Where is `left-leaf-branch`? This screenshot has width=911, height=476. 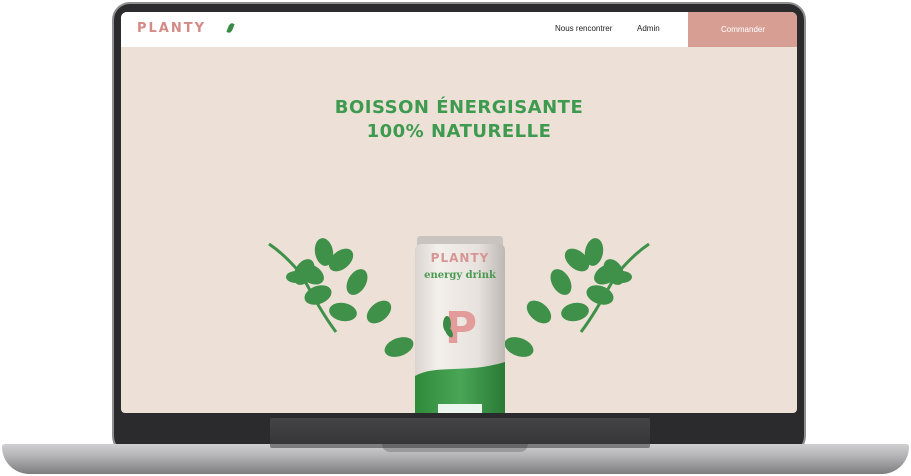
left-leaf-branch is located at coordinates (341, 297).